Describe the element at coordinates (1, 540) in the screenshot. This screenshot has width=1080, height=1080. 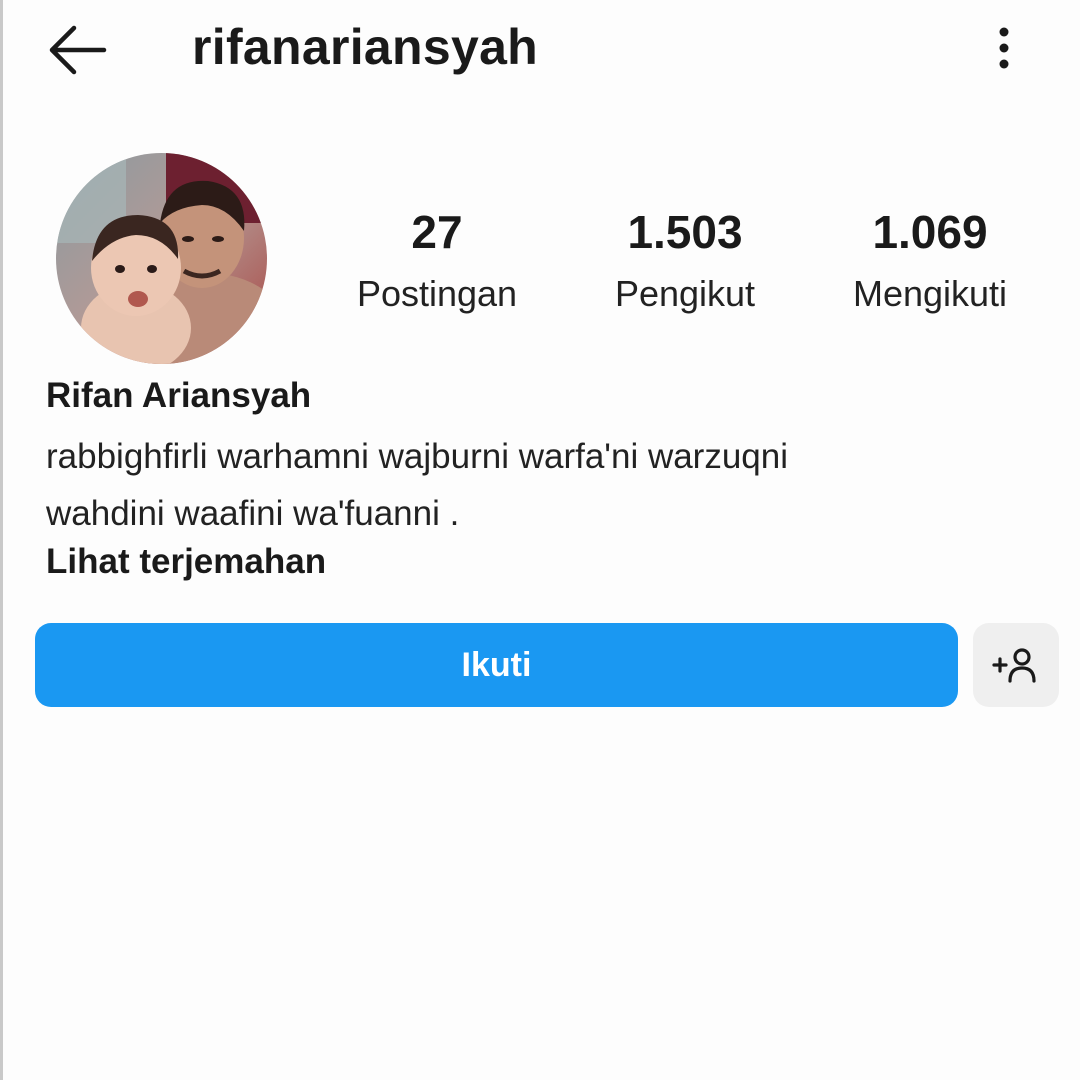
I see `screen-edge` at that location.